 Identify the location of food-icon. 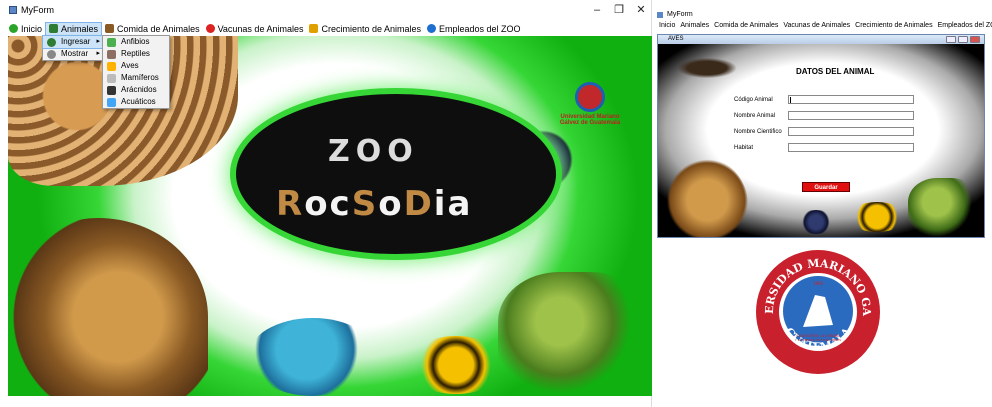
(110, 28).